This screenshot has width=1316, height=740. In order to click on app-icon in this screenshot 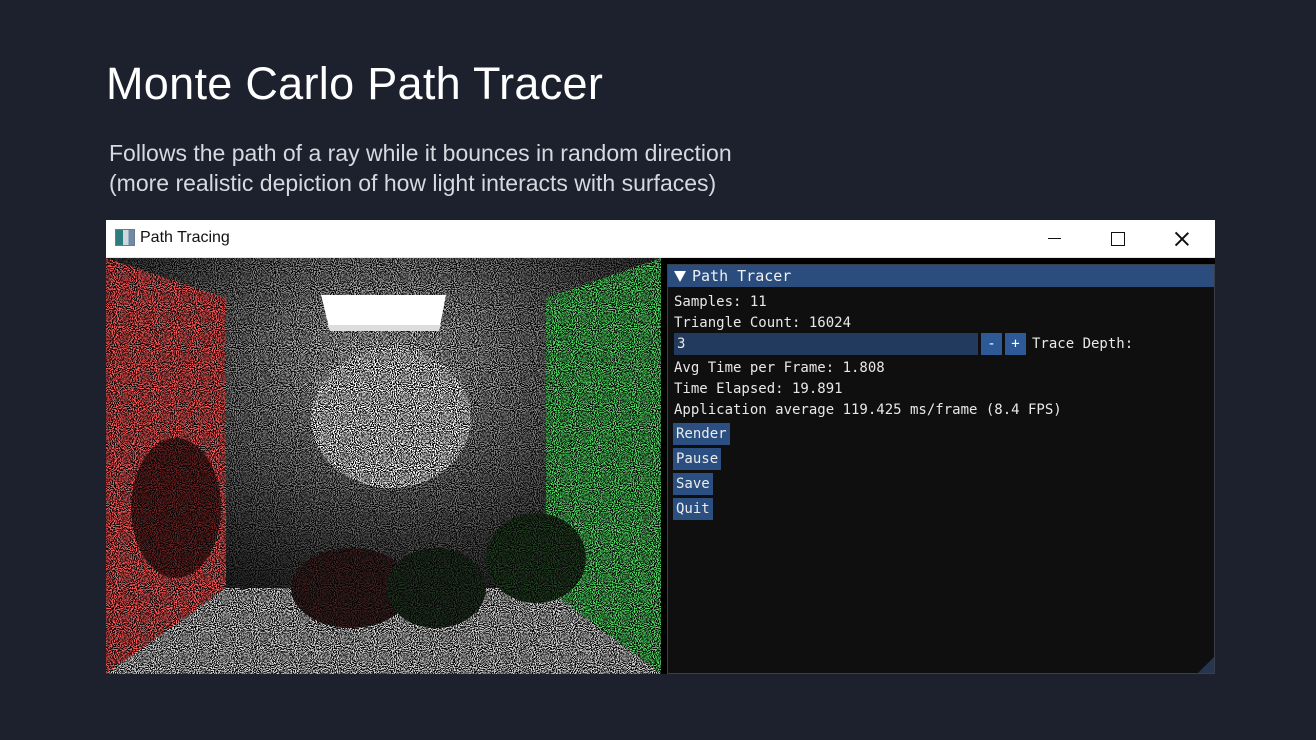, I will do `click(125, 237)`.